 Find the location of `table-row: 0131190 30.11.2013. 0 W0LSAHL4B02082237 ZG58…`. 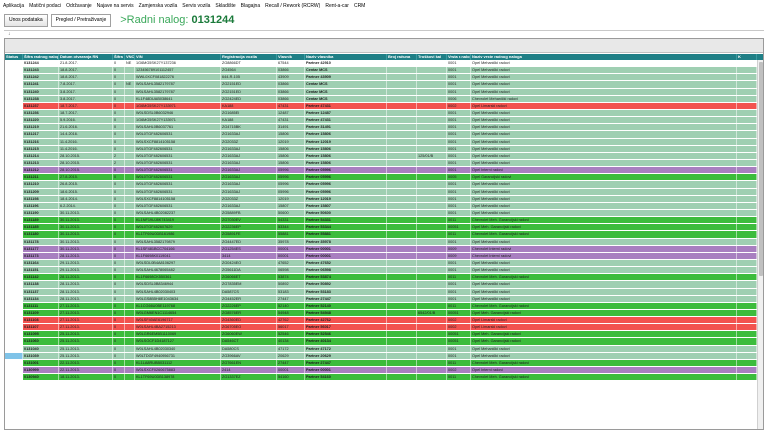

table-row: 0131190 30.11.2013. 0 W0LSAHL4B02082237 ZG58… is located at coordinates (381, 213).